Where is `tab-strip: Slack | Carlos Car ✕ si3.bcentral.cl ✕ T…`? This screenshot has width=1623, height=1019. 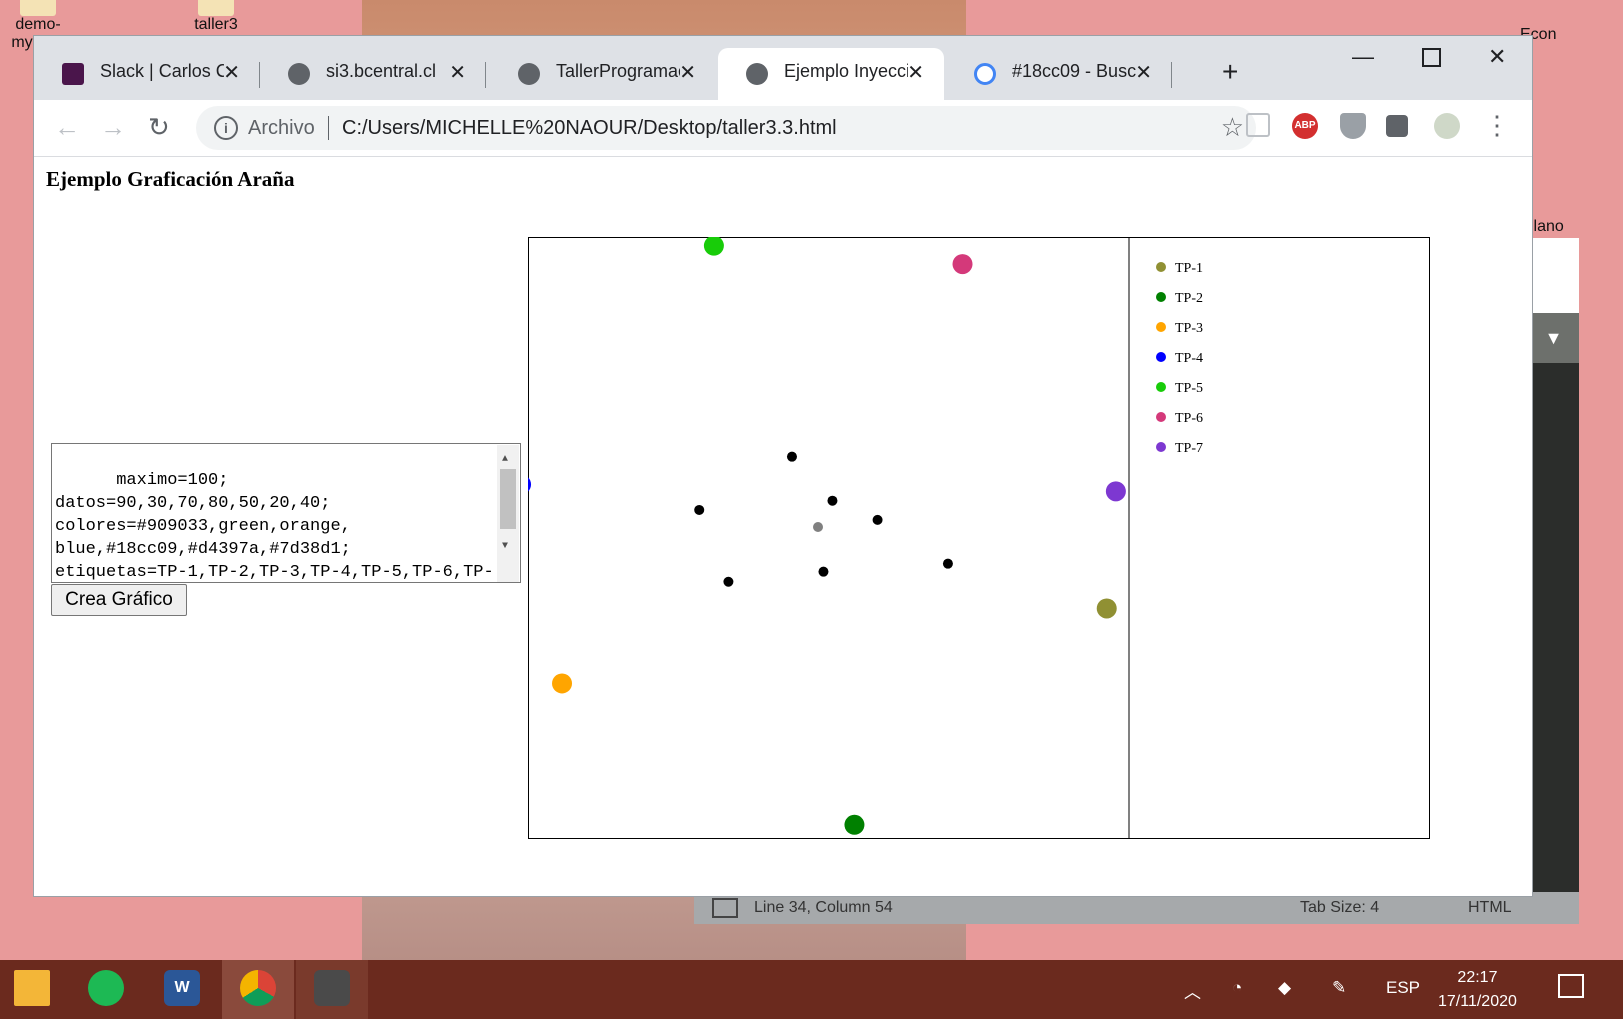 tab-strip: Slack | Carlos Car ✕ si3.bcentral.cl ✕ T… is located at coordinates (783, 68).